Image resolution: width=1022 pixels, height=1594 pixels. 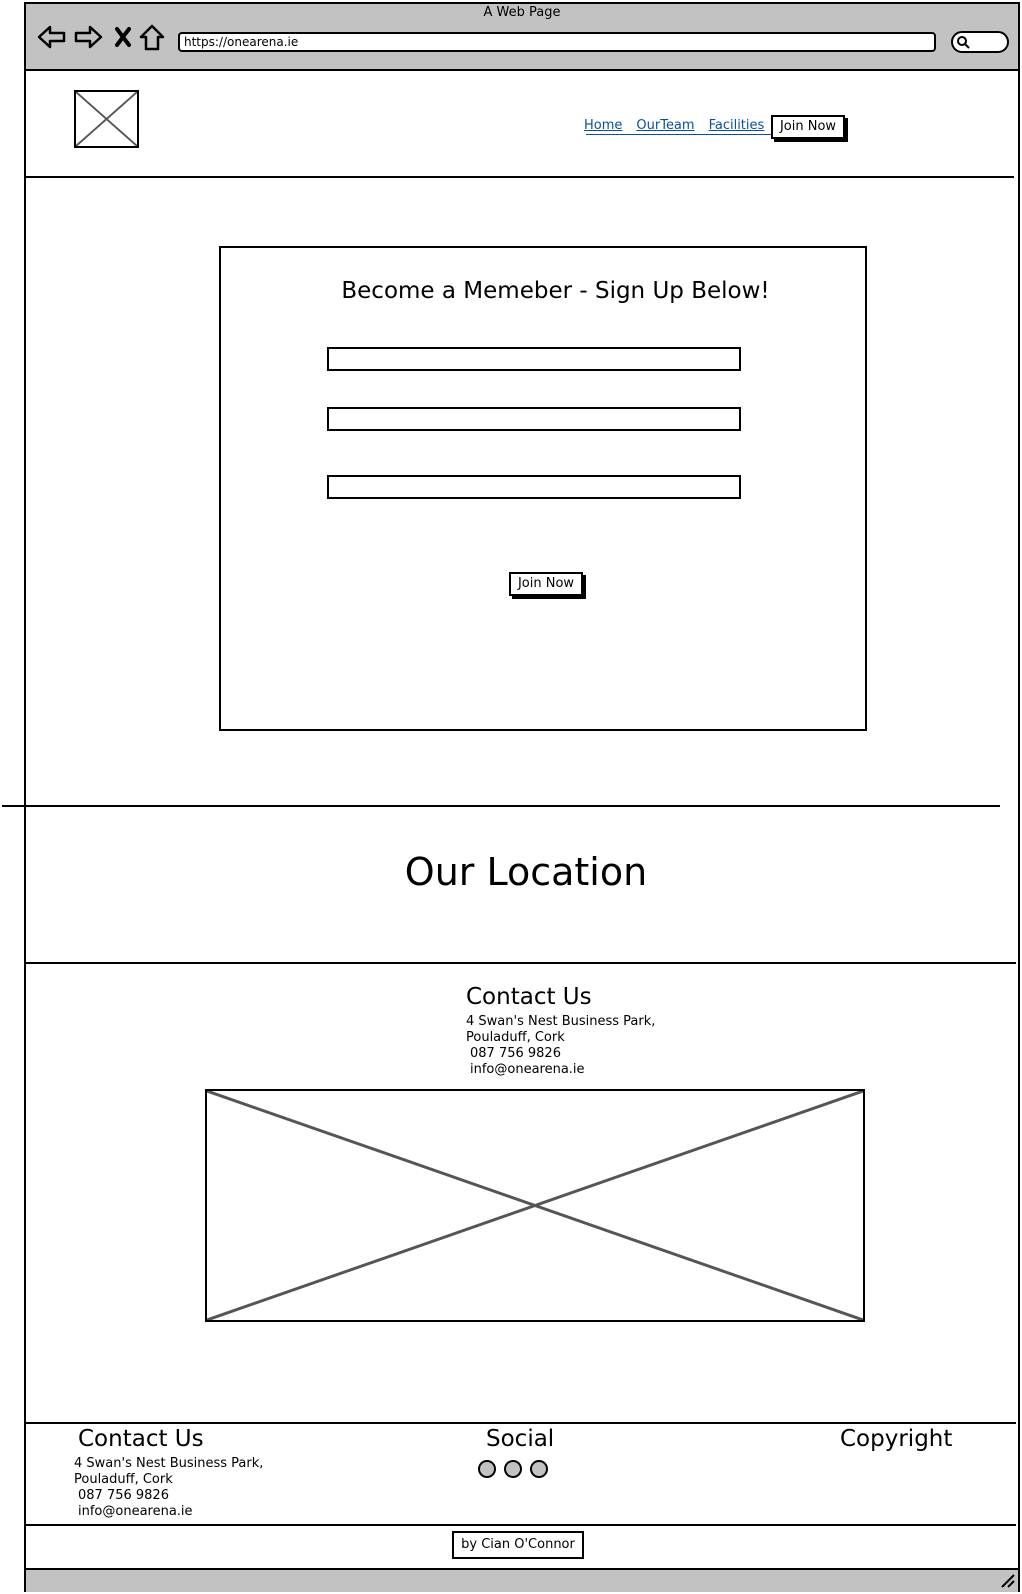 I want to click on social-link-2-icon, so click(x=513, y=1469).